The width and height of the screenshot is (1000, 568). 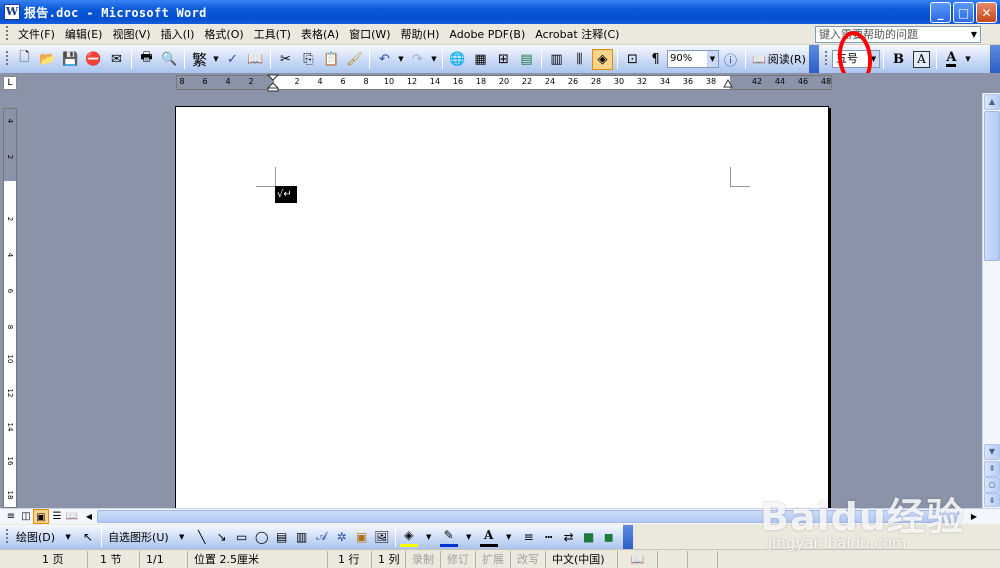 I want to click on cut-icon: ✂, so click(x=285, y=59).